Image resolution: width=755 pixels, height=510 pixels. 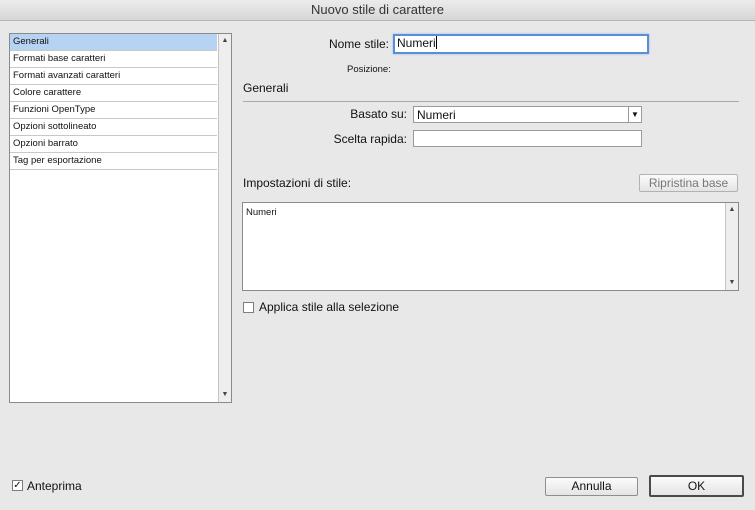 What do you see at coordinates (591, 486) in the screenshot?
I see `cancel-button: Annulla` at bounding box center [591, 486].